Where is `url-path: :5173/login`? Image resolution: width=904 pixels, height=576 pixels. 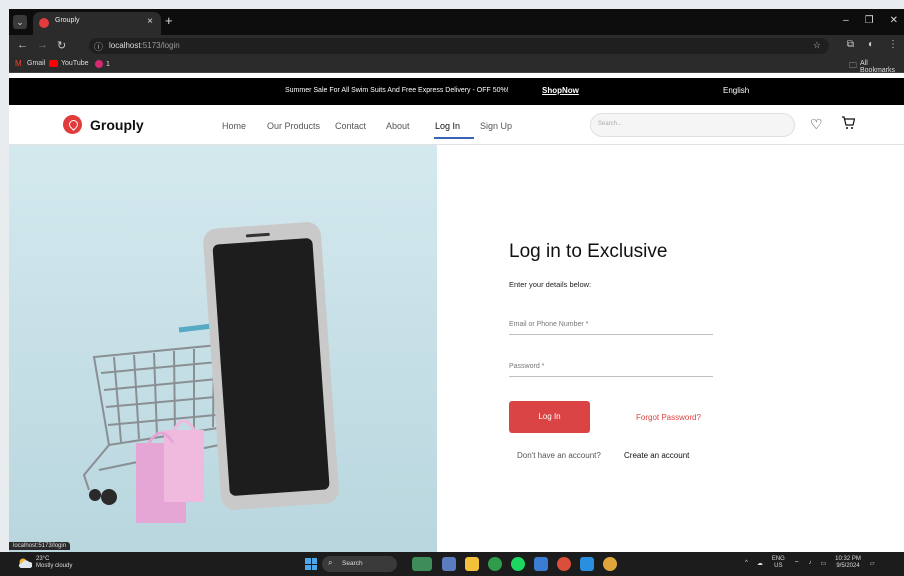
url-path: :5173/login is located at coordinates (160, 45).